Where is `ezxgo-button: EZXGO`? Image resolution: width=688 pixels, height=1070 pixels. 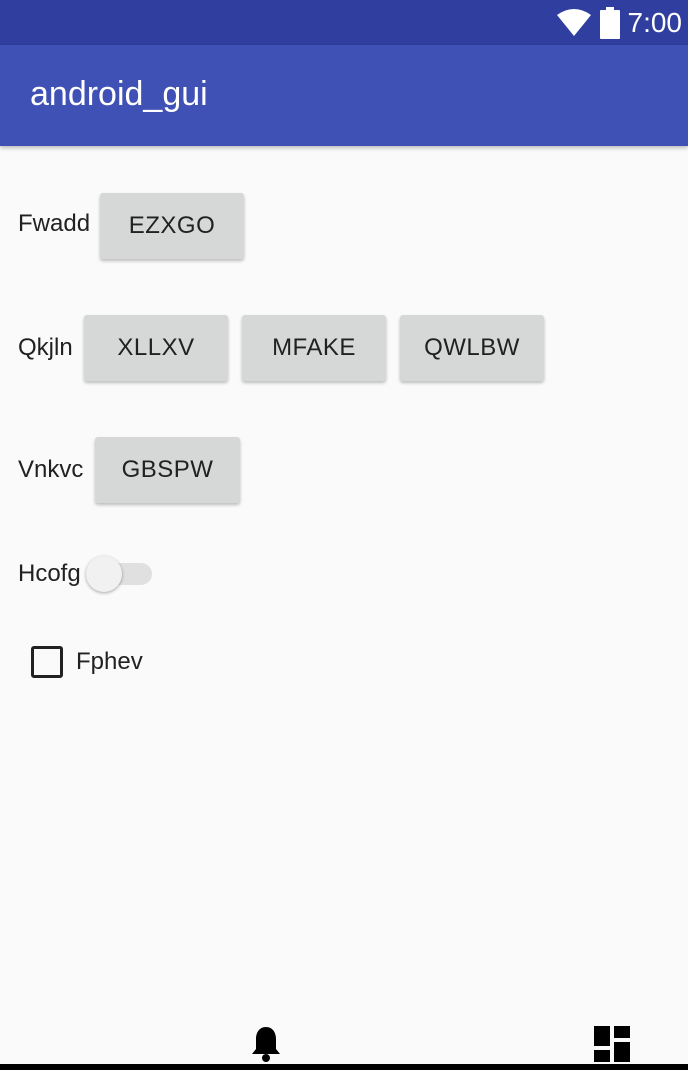 ezxgo-button: EZXGO is located at coordinates (172, 226).